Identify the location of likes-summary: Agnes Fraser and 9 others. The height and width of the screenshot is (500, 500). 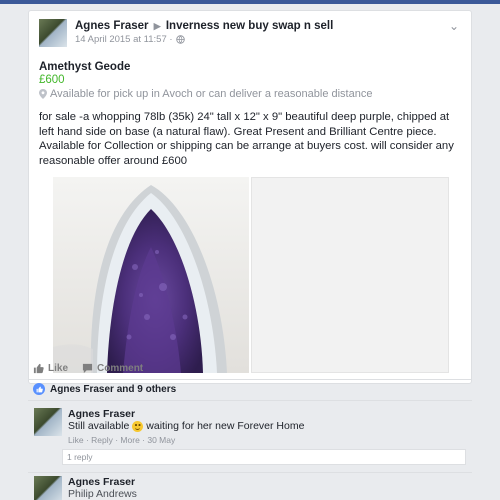
(113, 389).